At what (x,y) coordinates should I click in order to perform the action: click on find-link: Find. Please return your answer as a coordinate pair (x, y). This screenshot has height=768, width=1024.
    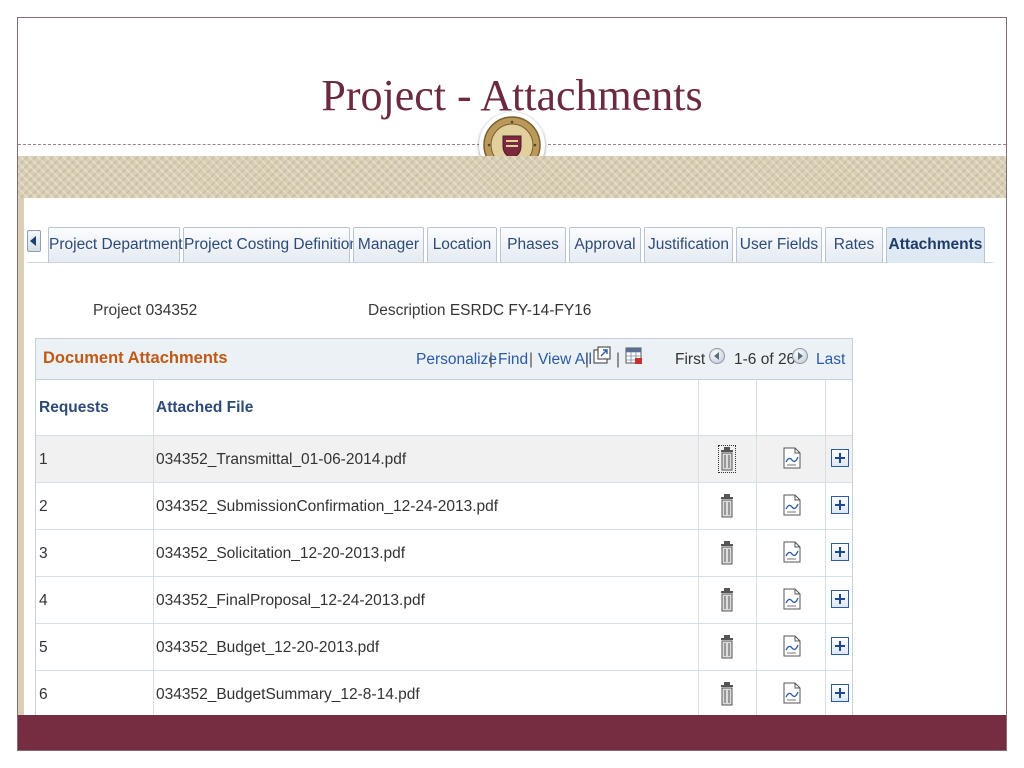
    Looking at the image, I should click on (513, 360).